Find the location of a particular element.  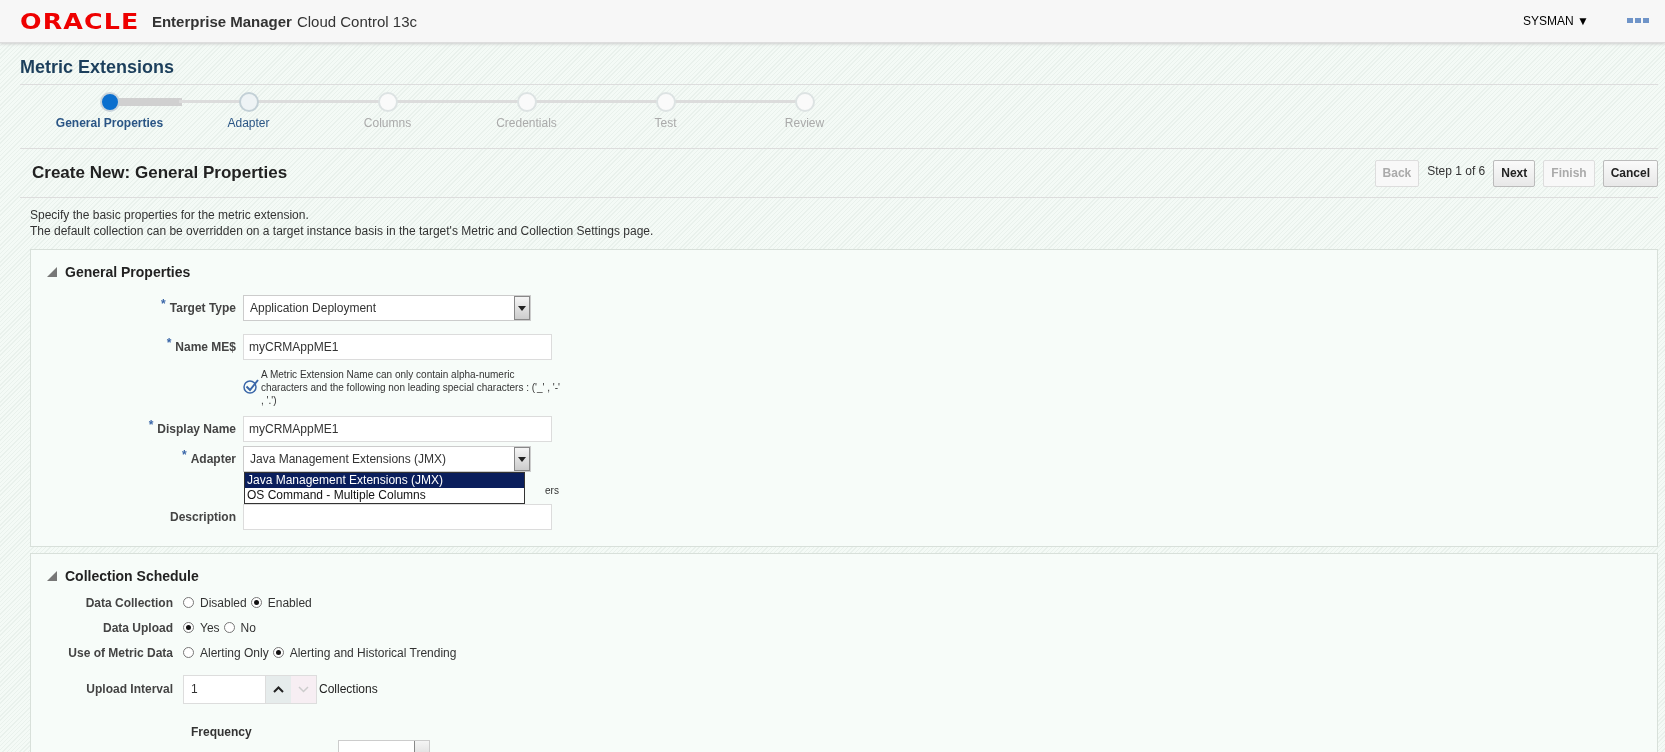

radio-label: Disabled is located at coordinates (223, 602).